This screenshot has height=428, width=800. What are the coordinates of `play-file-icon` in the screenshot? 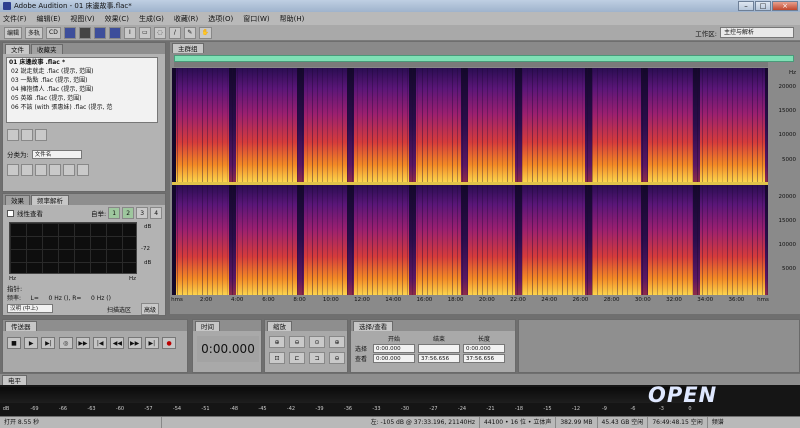 It's located at (41, 135).